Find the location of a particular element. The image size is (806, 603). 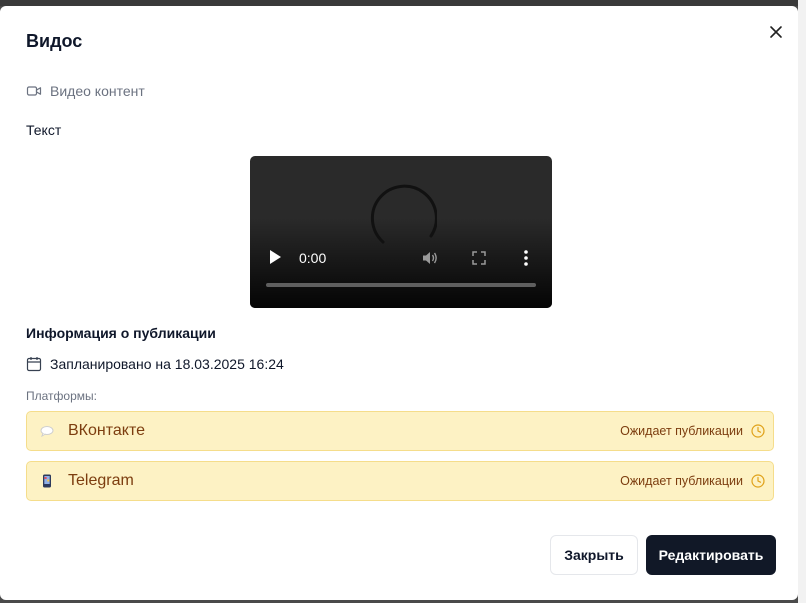

video-camera-icon is located at coordinates (34, 91).